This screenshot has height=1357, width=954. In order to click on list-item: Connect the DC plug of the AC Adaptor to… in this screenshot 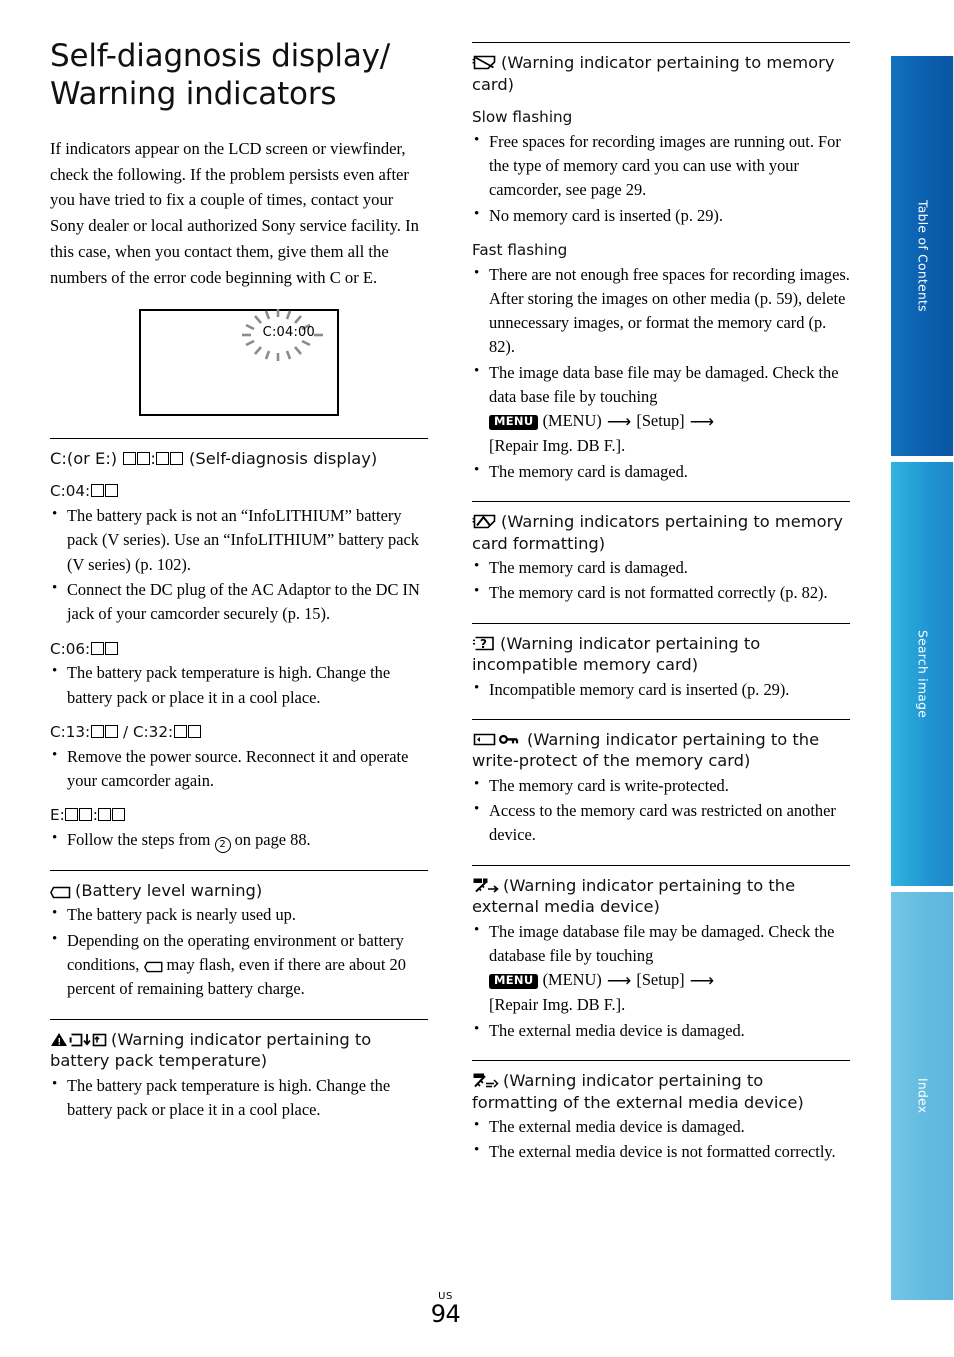, I will do `click(239, 602)`.